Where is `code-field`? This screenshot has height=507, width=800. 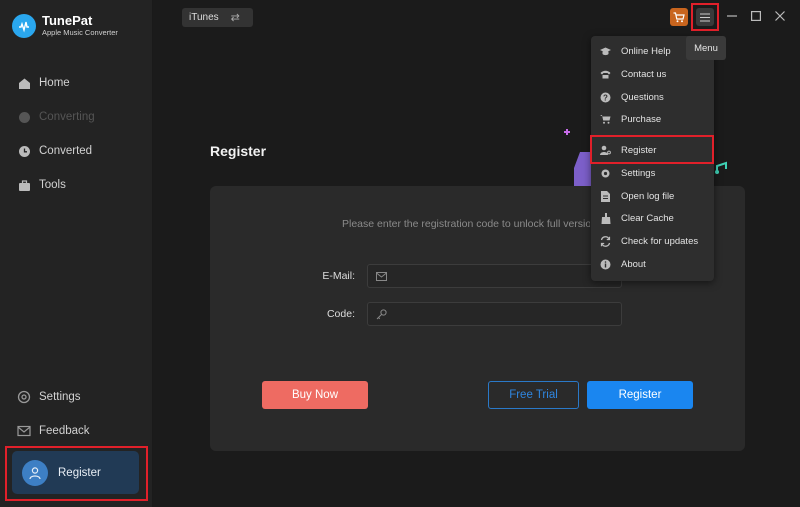
code-field is located at coordinates (494, 314).